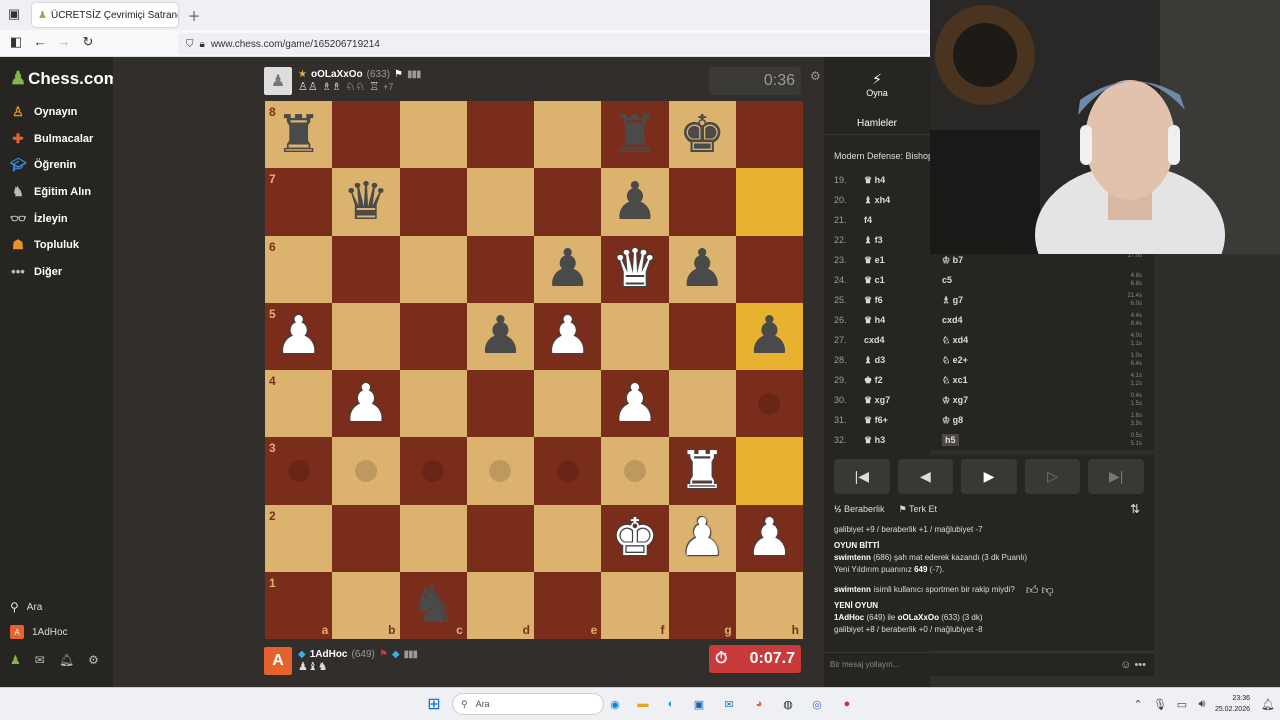 Image resolution: width=1280 pixels, height=720 pixels. I want to click on play-button: ▶, so click(989, 476).